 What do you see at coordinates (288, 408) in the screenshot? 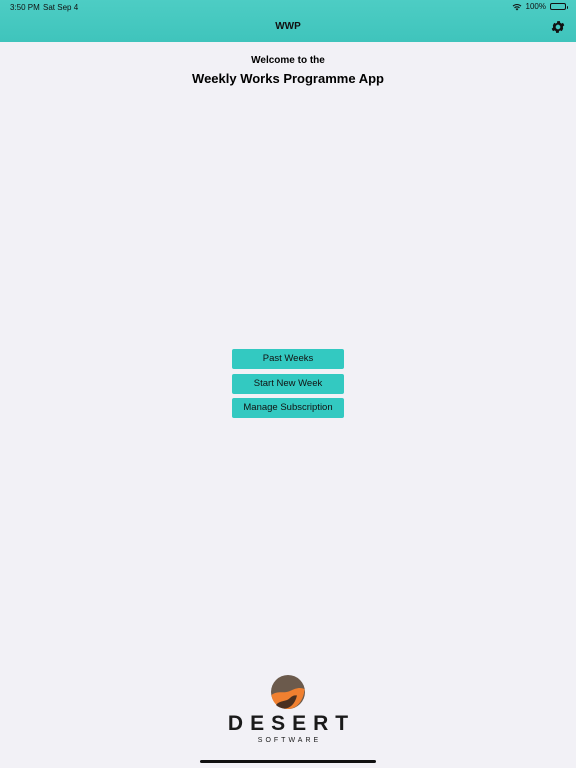
I see `manage-subscription-button: Manage Subscription` at bounding box center [288, 408].